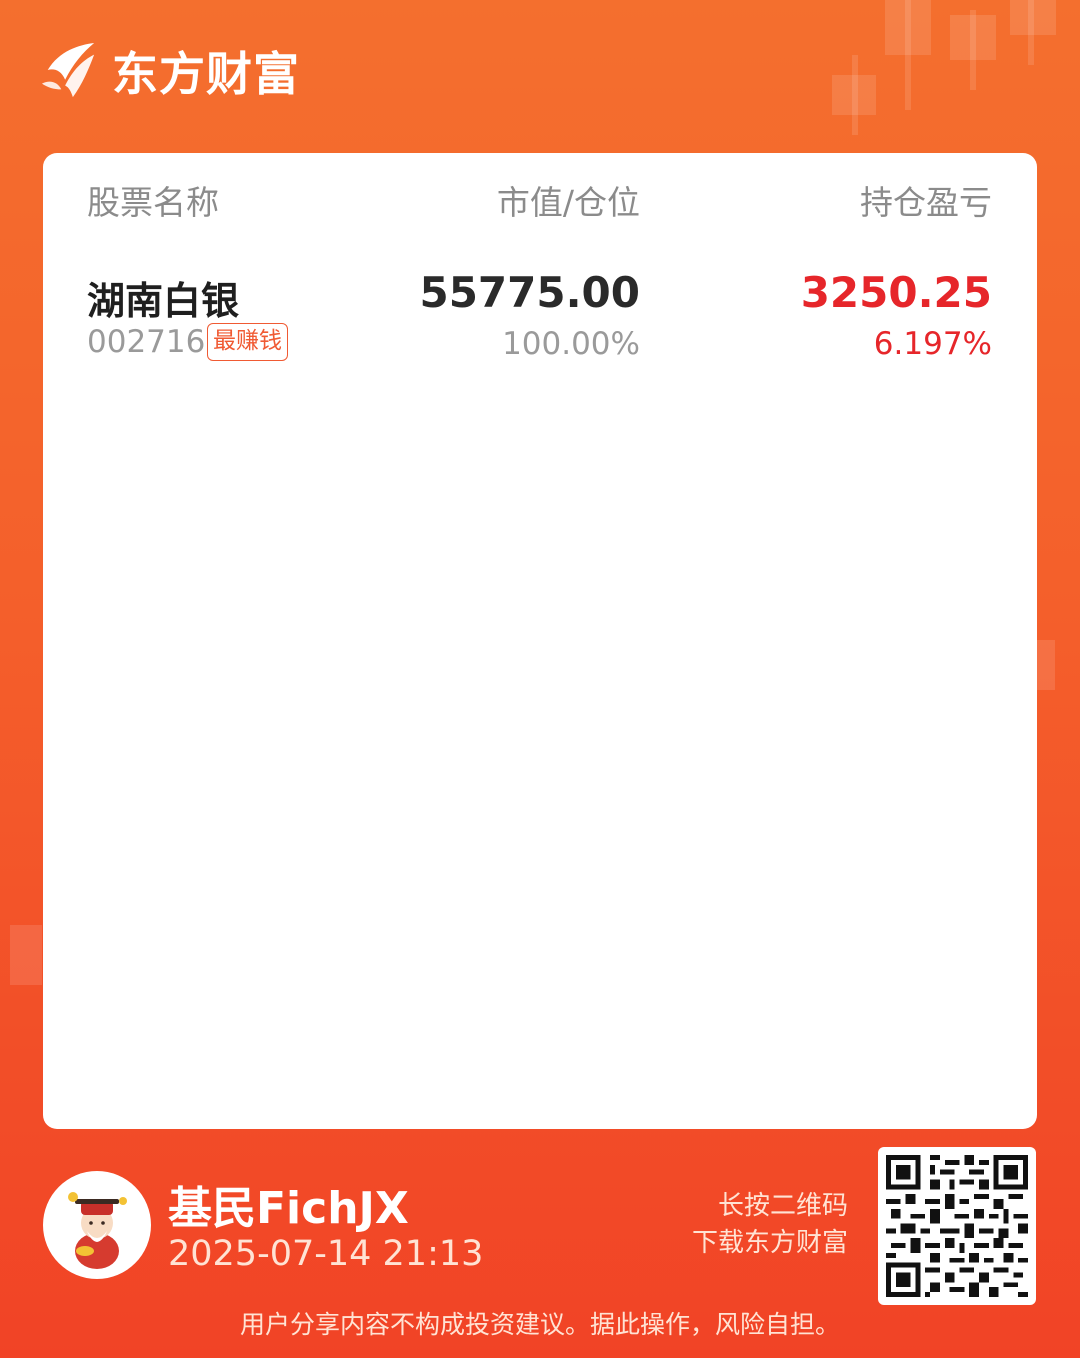  I want to click on stock-name: 湖南白银, so click(163, 301).